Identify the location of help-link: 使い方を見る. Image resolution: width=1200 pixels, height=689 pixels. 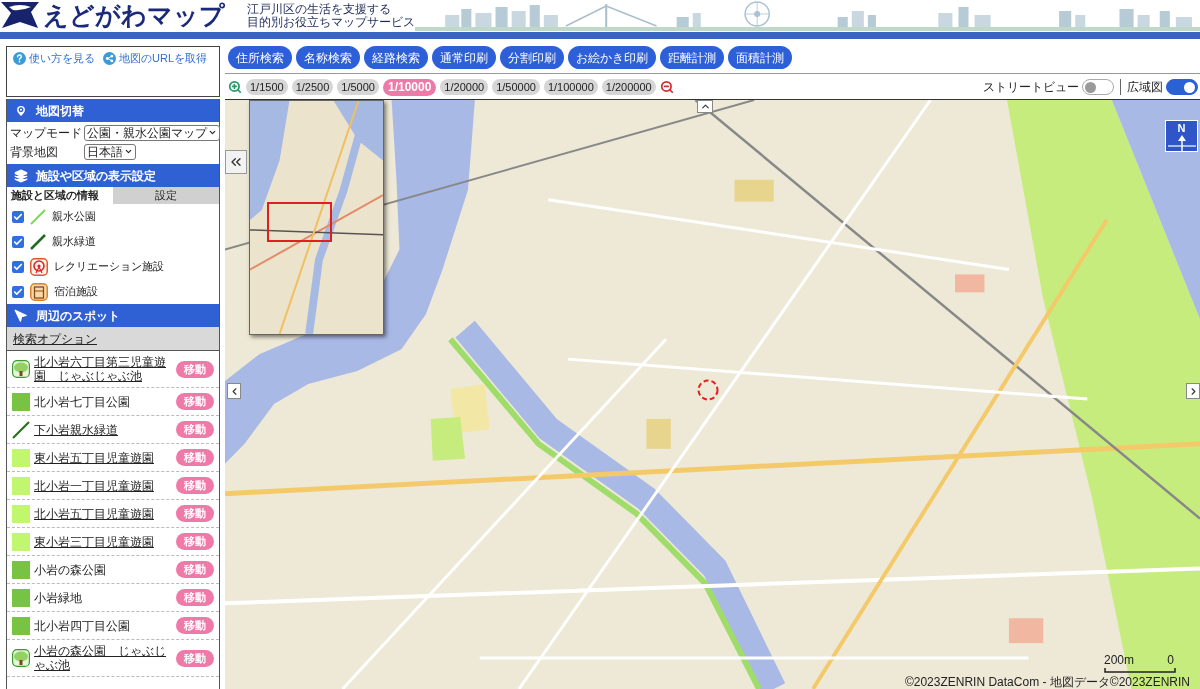
(54, 58).